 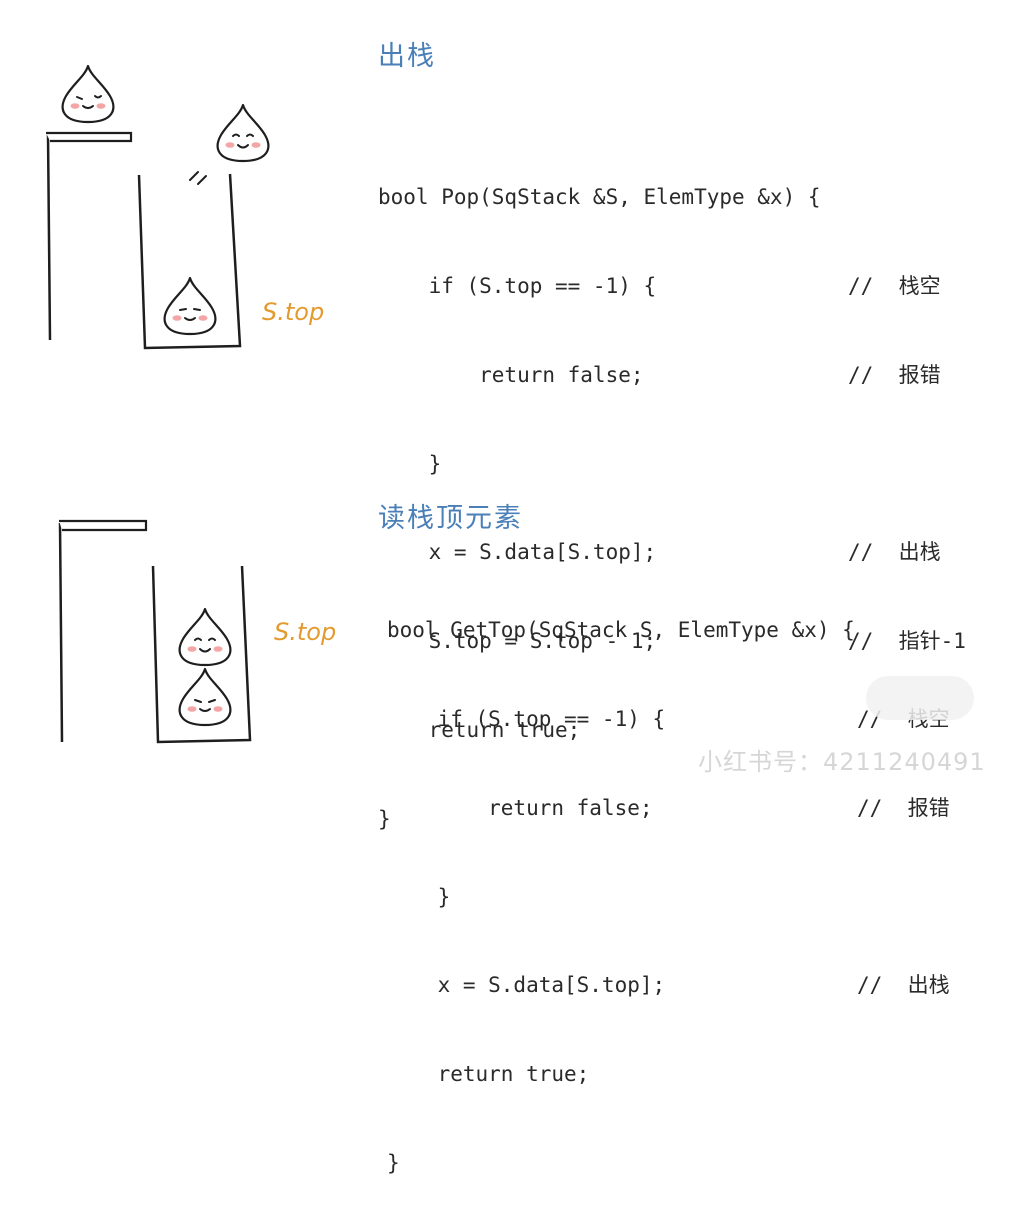 I want to click on watermark-text: 小红书号：4211240491, so click(x=842, y=762).